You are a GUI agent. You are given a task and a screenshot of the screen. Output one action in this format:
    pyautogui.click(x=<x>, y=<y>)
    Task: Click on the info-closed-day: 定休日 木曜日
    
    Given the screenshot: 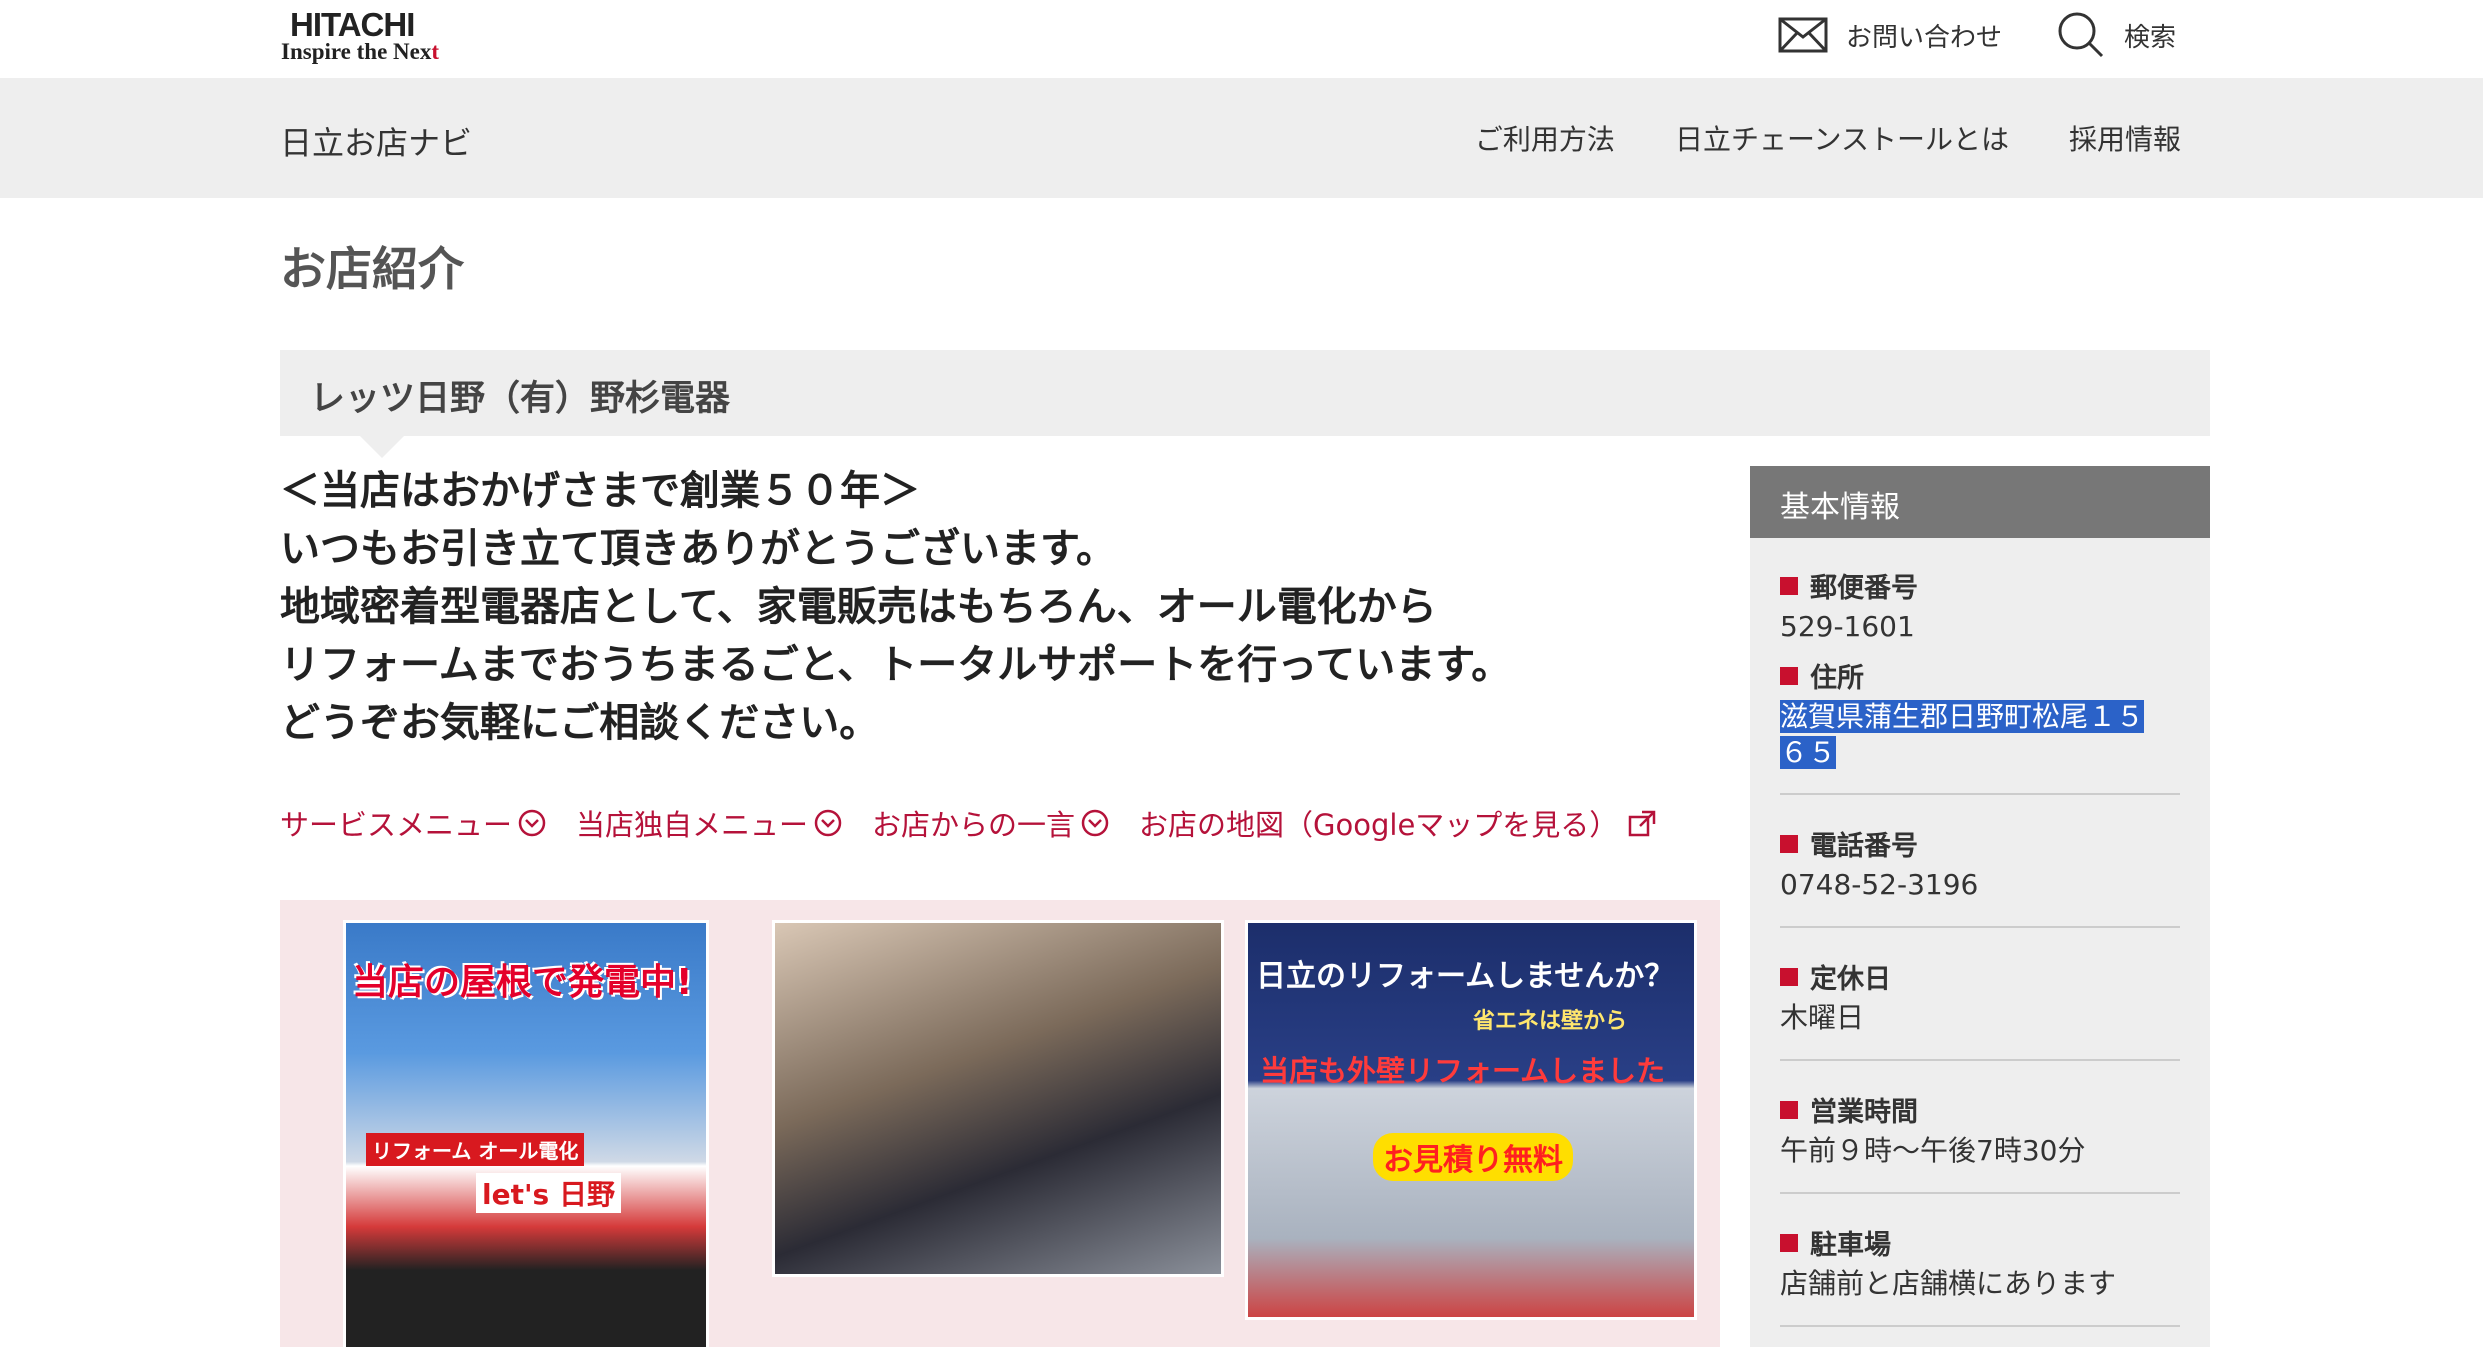 What is the action you would take?
    pyautogui.click(x=1980, y=996)
    